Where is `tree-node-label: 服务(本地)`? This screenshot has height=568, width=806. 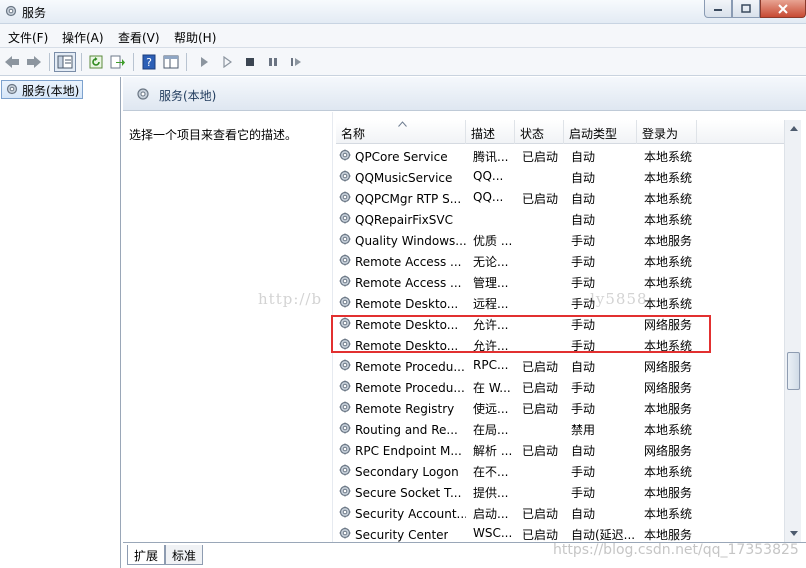 tree-node-label: 服务(本地) is located at coordinates (51, 90).